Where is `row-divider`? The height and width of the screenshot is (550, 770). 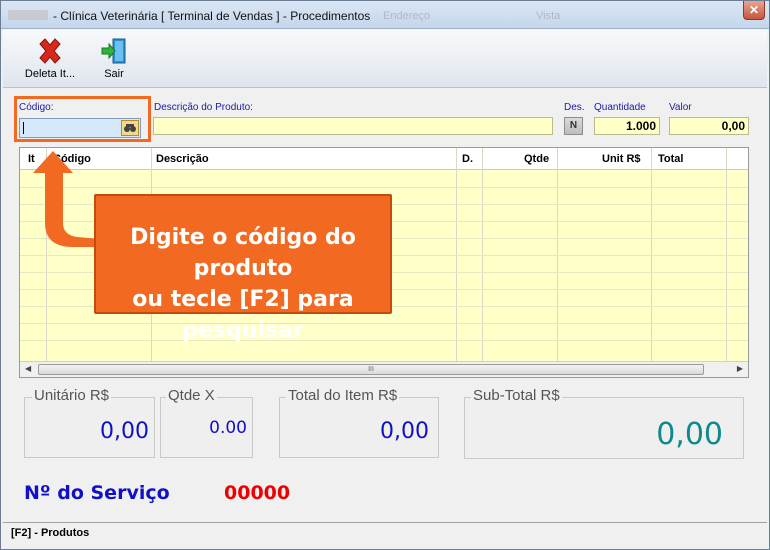
row-divider is located at coordinates (384, 187).